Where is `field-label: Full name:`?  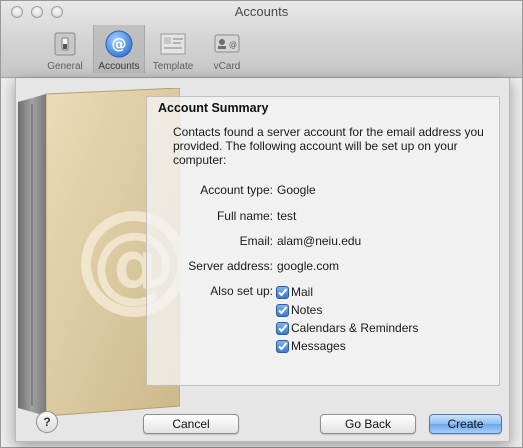
field-label: Full name: is located at coordinates (244, 216).